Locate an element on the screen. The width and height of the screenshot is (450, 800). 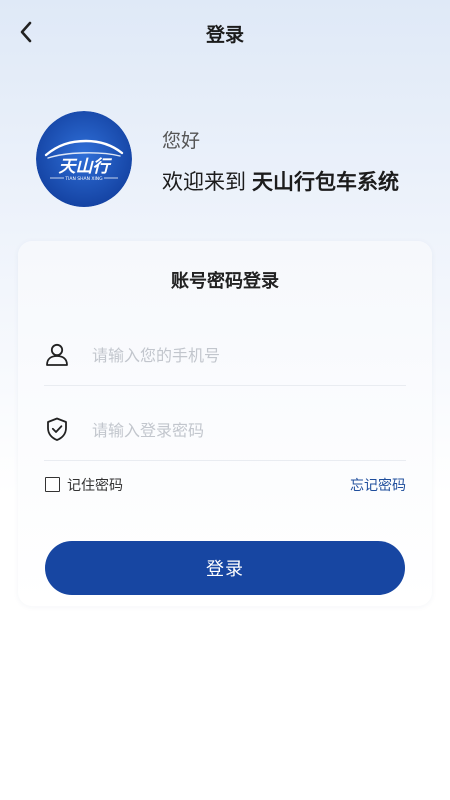
phone-field-row is located at coordinates (225, 355).